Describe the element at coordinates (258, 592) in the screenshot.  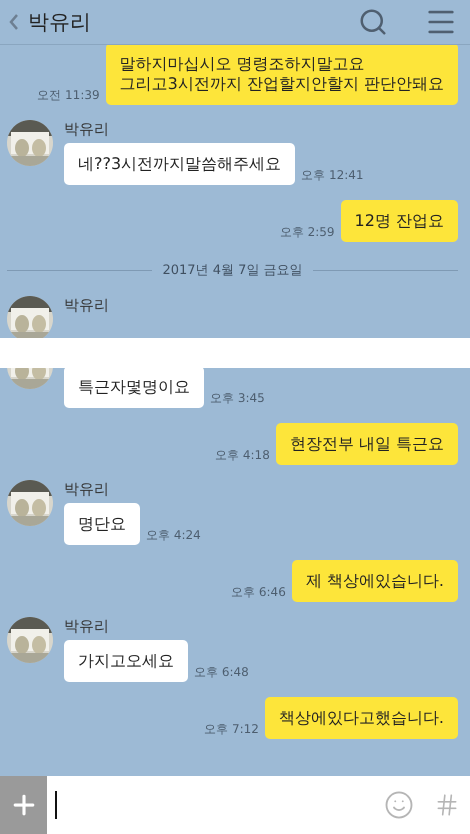
I see `message-time: 오후 6:46` at that location.